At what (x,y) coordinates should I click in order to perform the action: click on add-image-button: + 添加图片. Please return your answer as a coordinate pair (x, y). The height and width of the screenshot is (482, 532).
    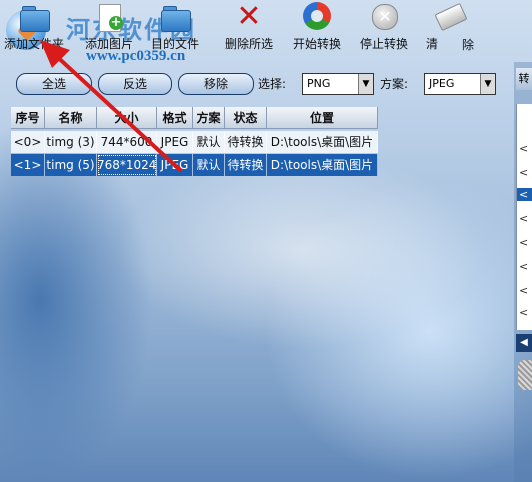
    Looking at the image, I should click on (109, 28).